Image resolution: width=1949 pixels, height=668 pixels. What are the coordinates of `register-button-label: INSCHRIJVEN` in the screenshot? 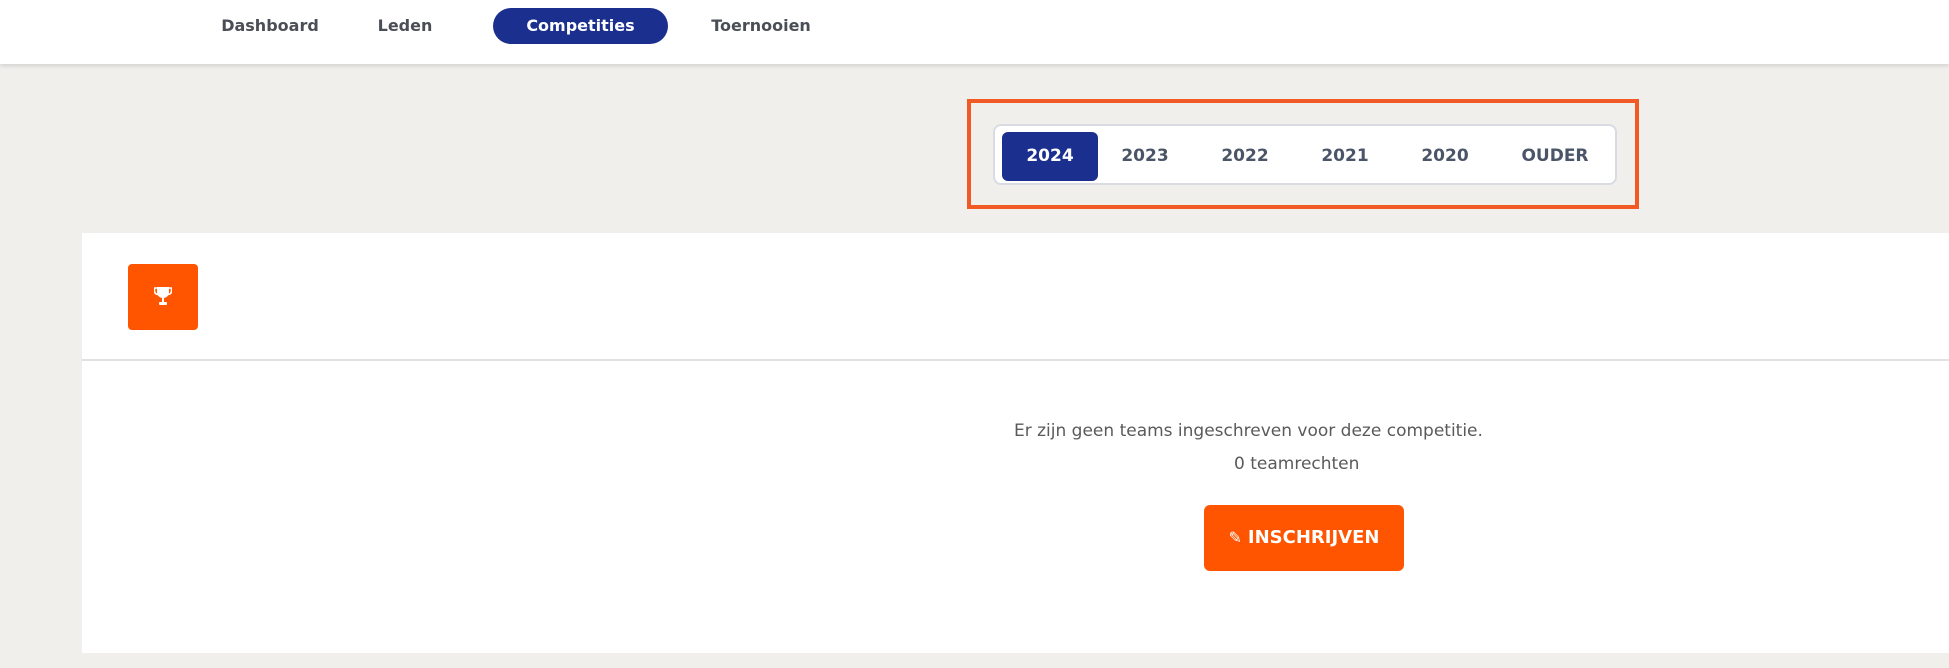 It's located at (1313, 537).